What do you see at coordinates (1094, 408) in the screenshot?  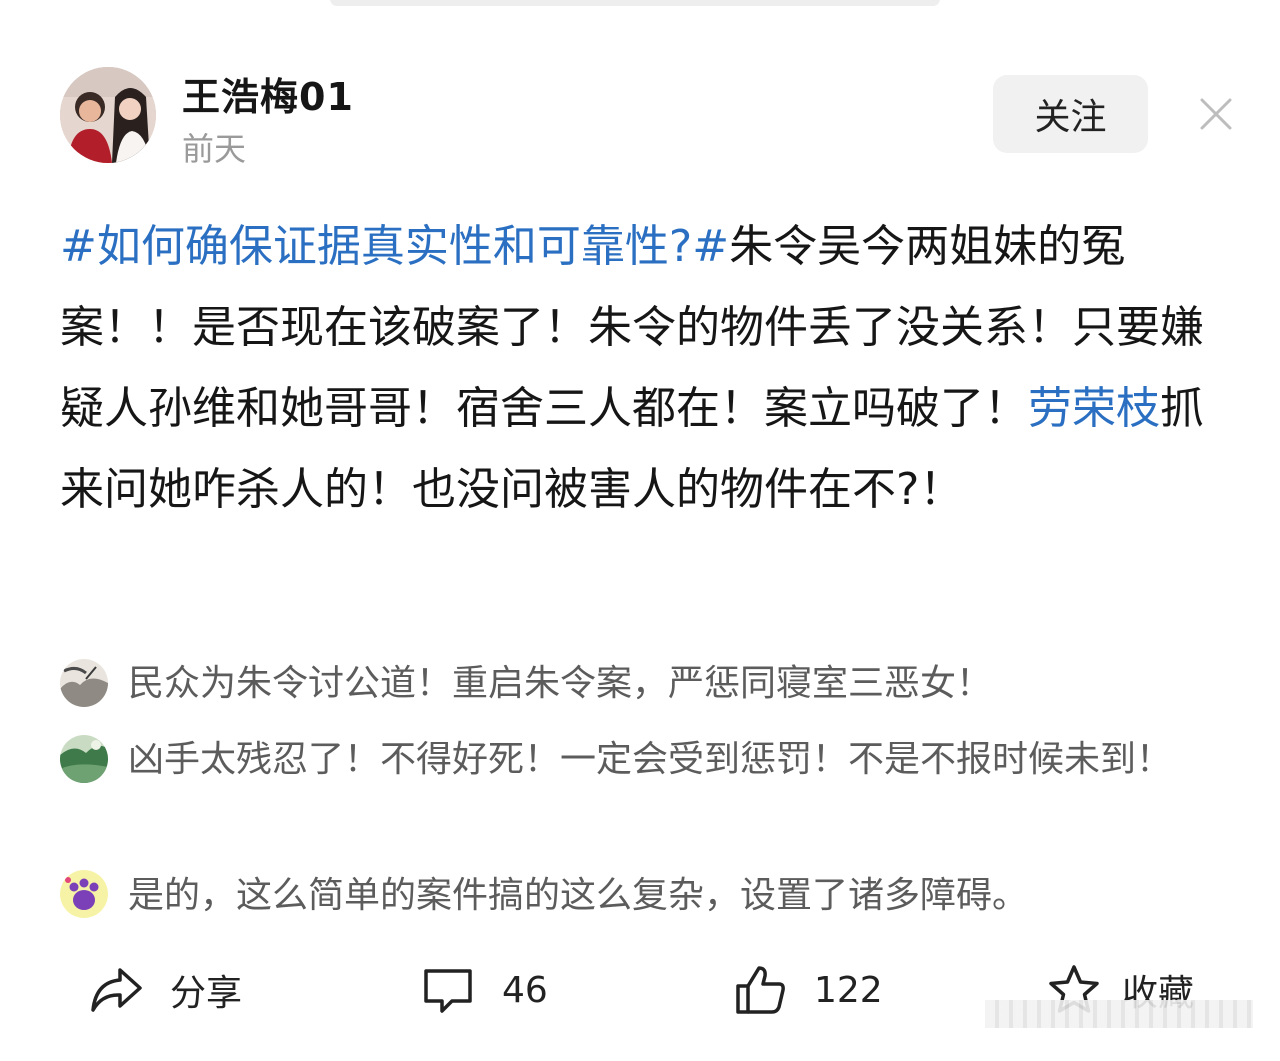 I see `mention-link: 劳荣枝` at bounding box center [1094, 408].